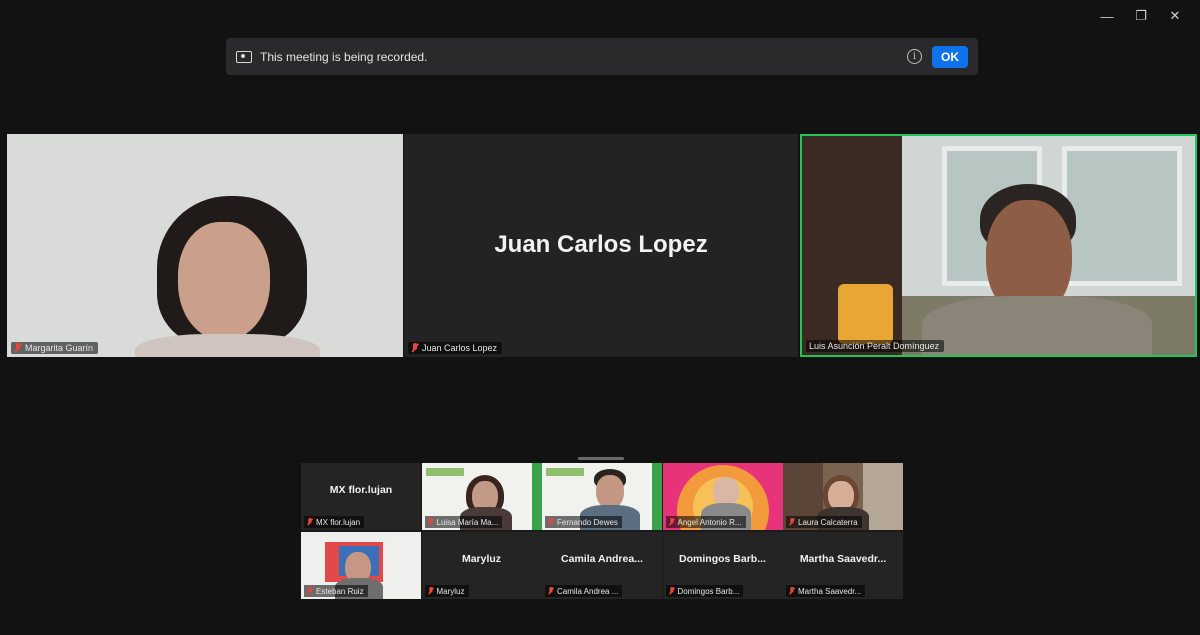 This screenshot has height=635, width=1200. What do you see at coordinates (601, 458) in the screenshot?
I see `gallery-resize-handle` at bounding box center [601, 458].